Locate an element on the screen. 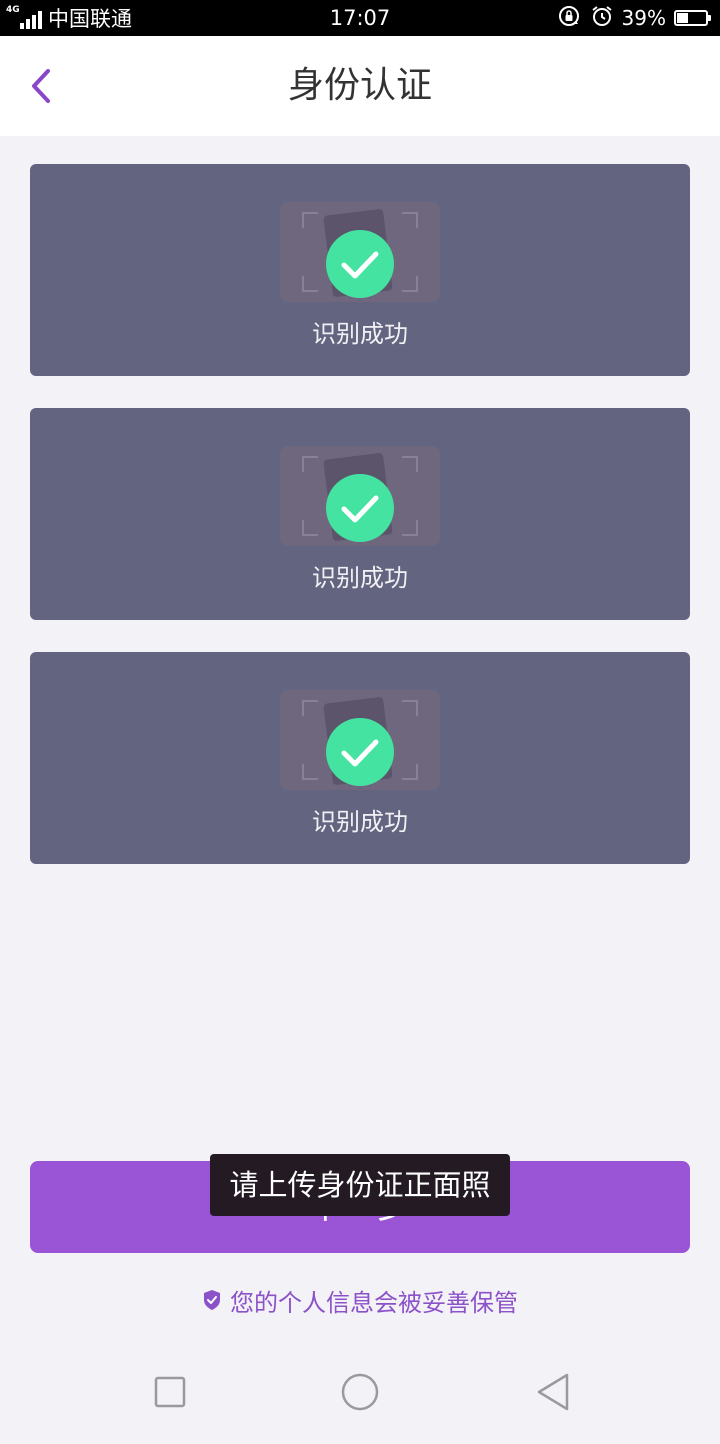 This screenshot has height=1444, width=720. system-nav-bar is located at coordinates (360, 1390).